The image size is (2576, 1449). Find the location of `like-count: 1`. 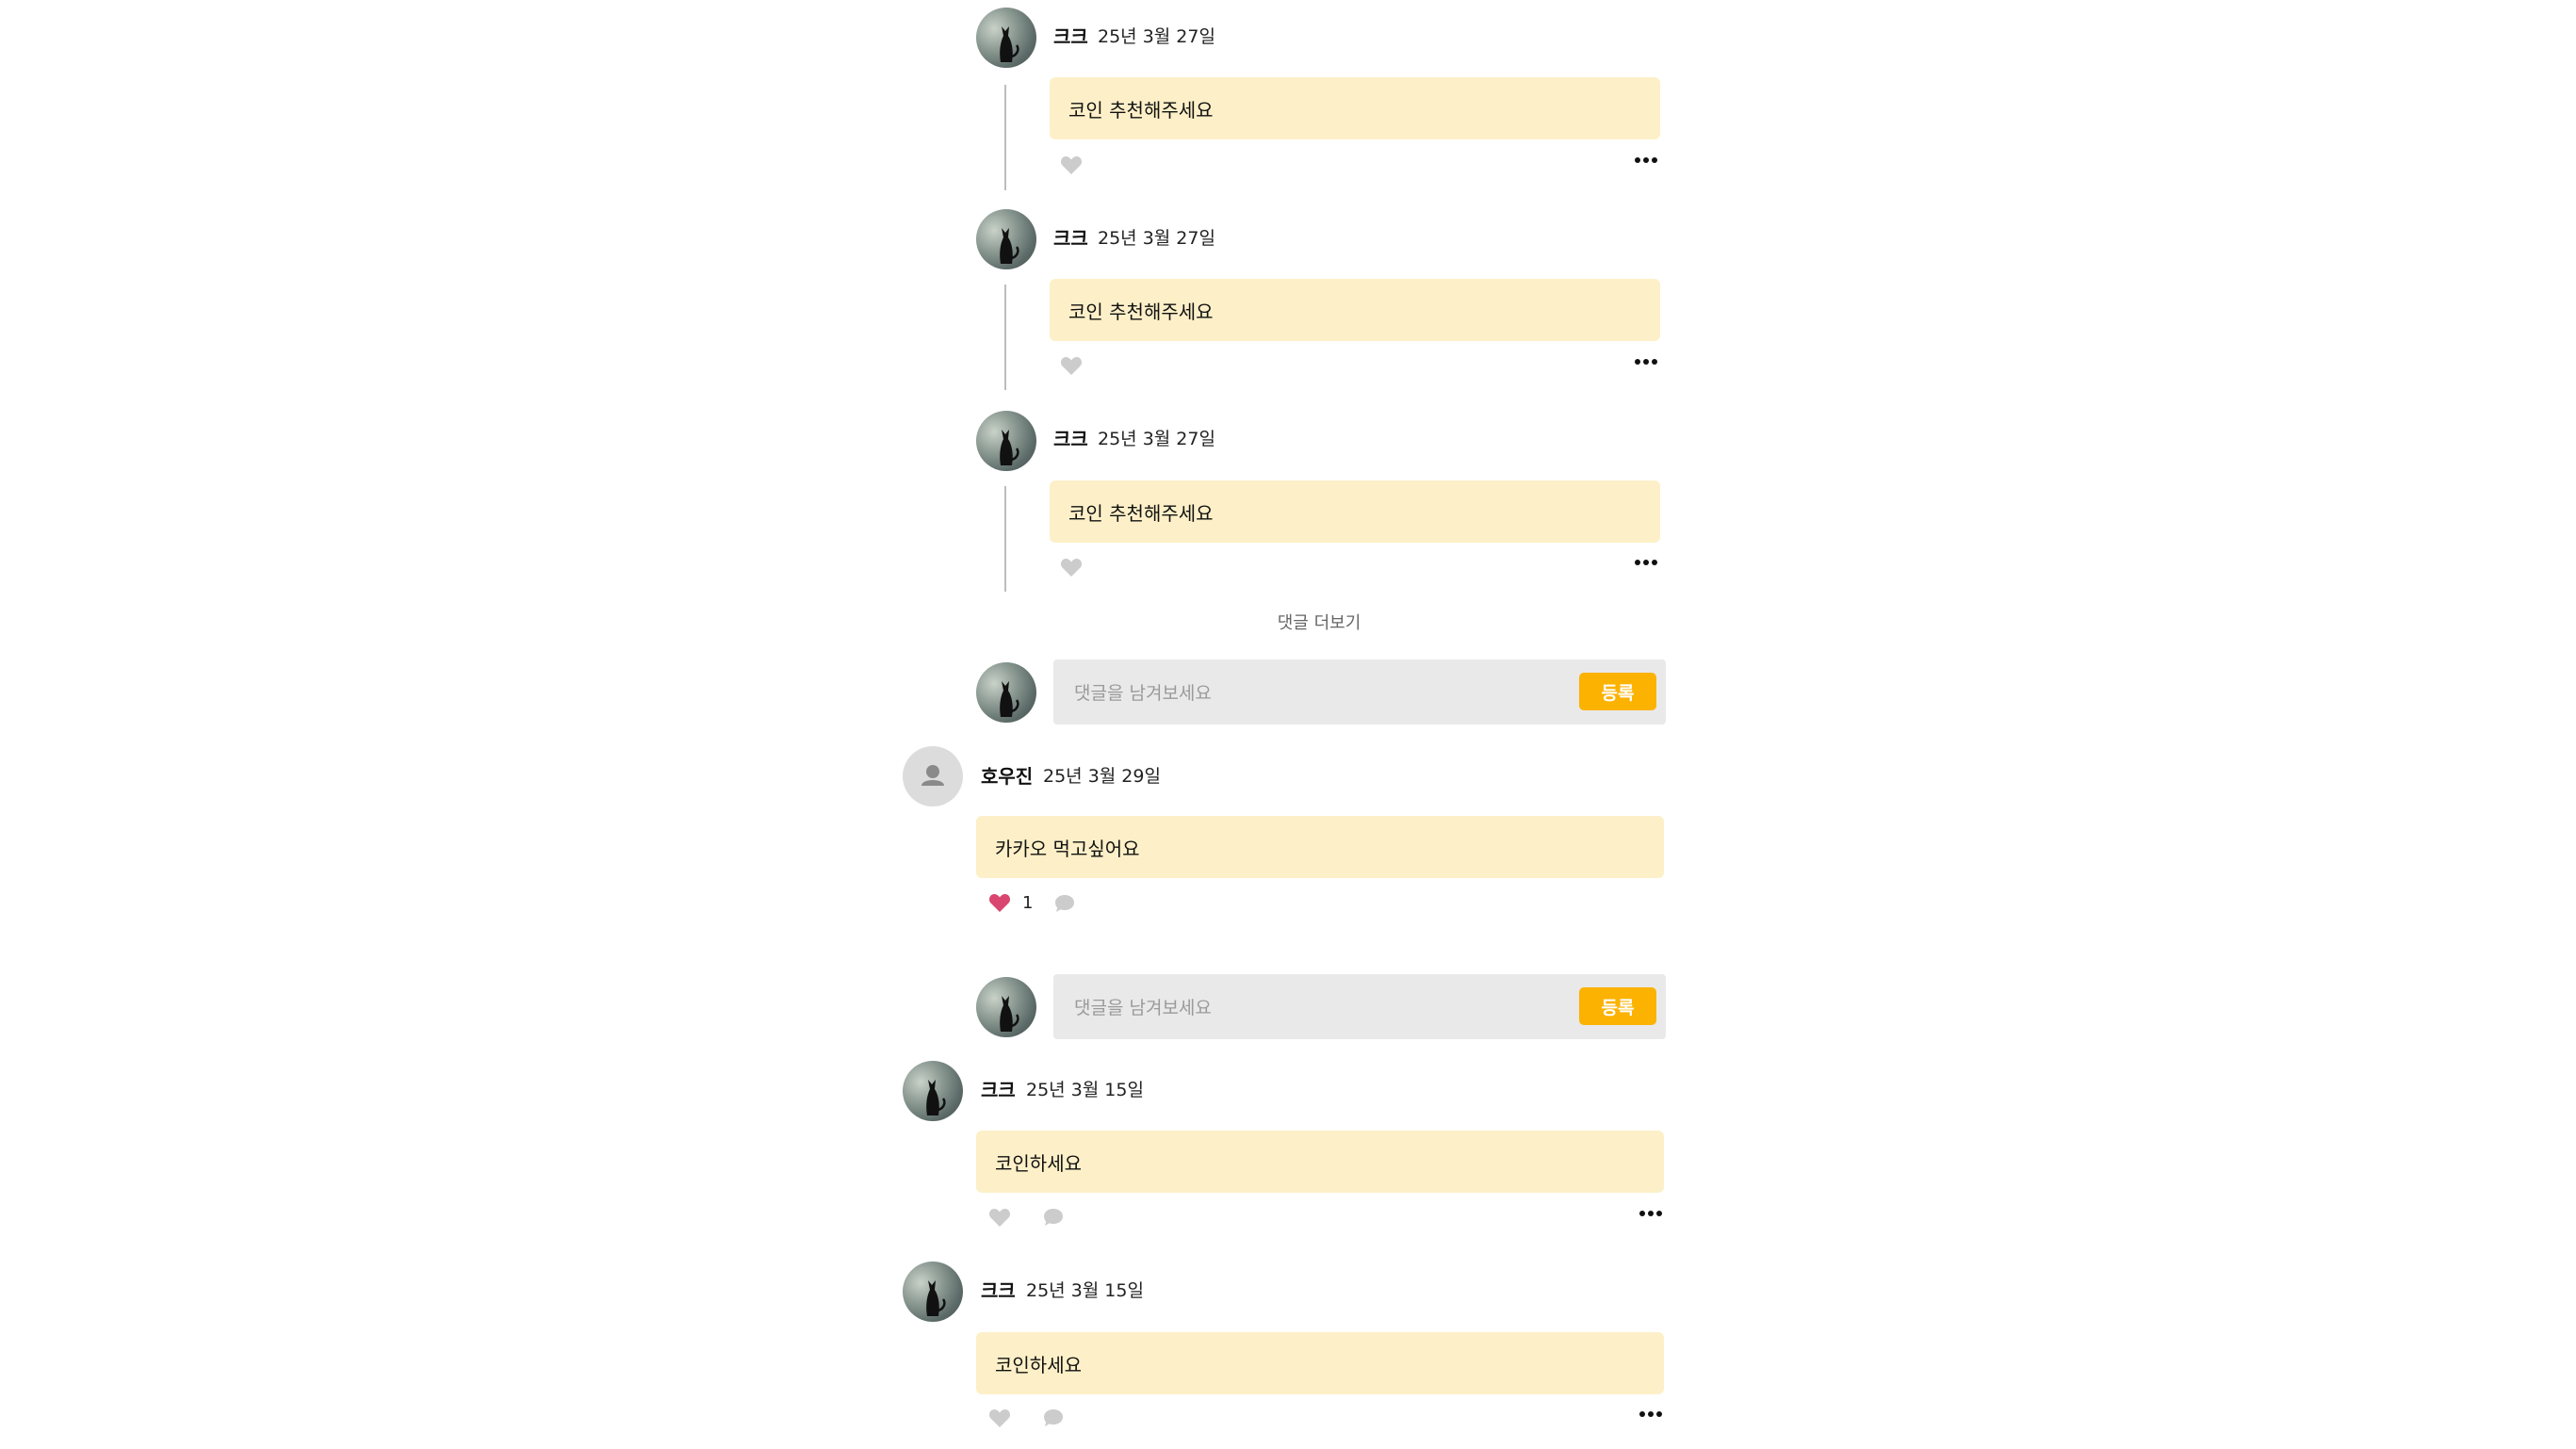

like-count: 1 is located at coordinates (1028, 903).